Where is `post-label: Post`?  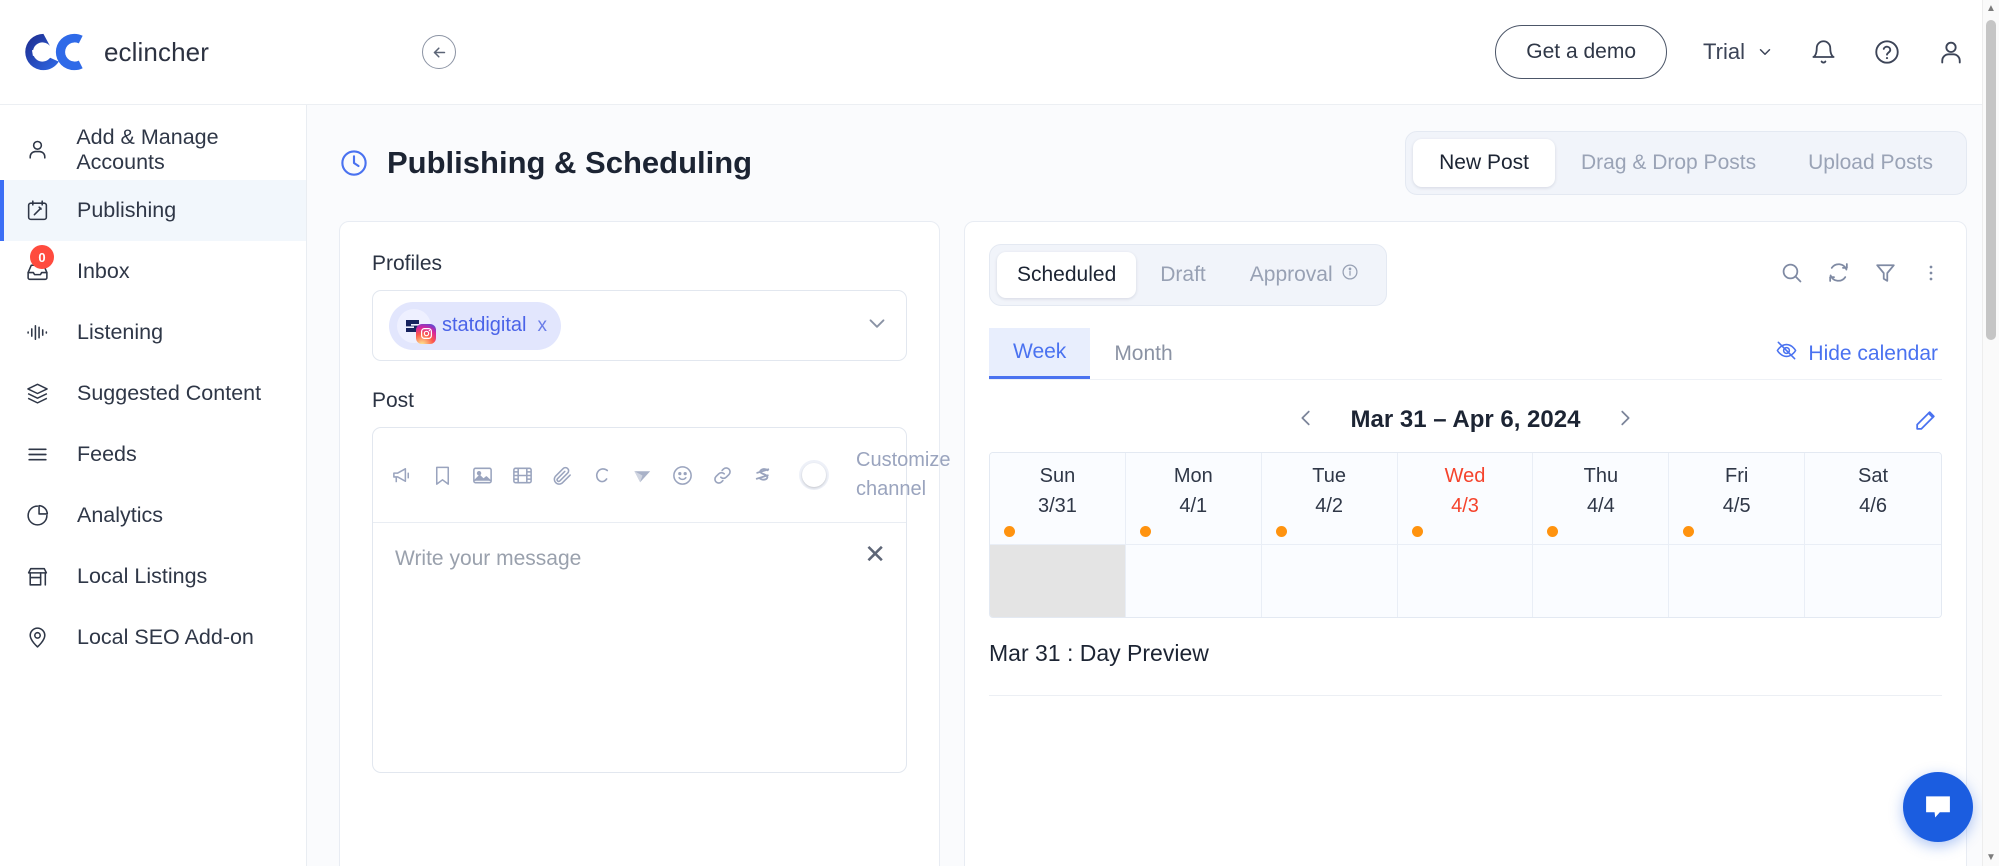 post-label: Post is located at coordinates (393, 400).